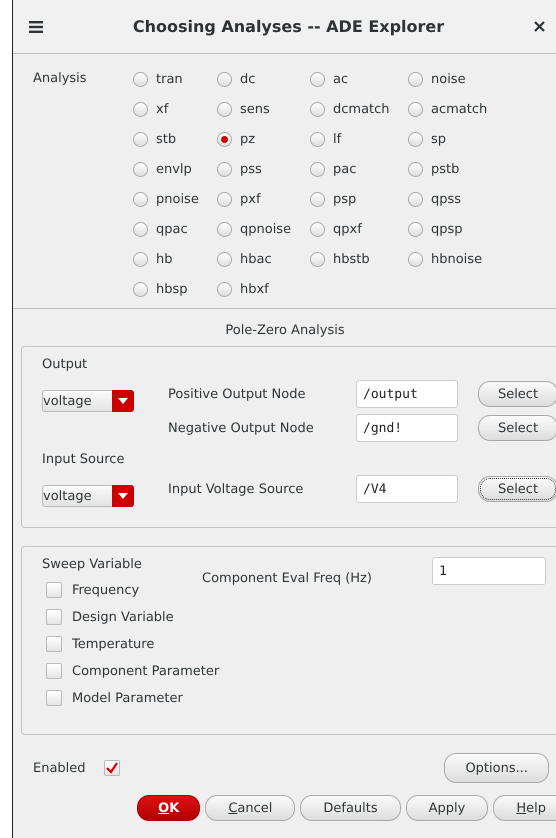 The image size is (556, 838). I want to click on analysis-option: sens, so click(255, 109).